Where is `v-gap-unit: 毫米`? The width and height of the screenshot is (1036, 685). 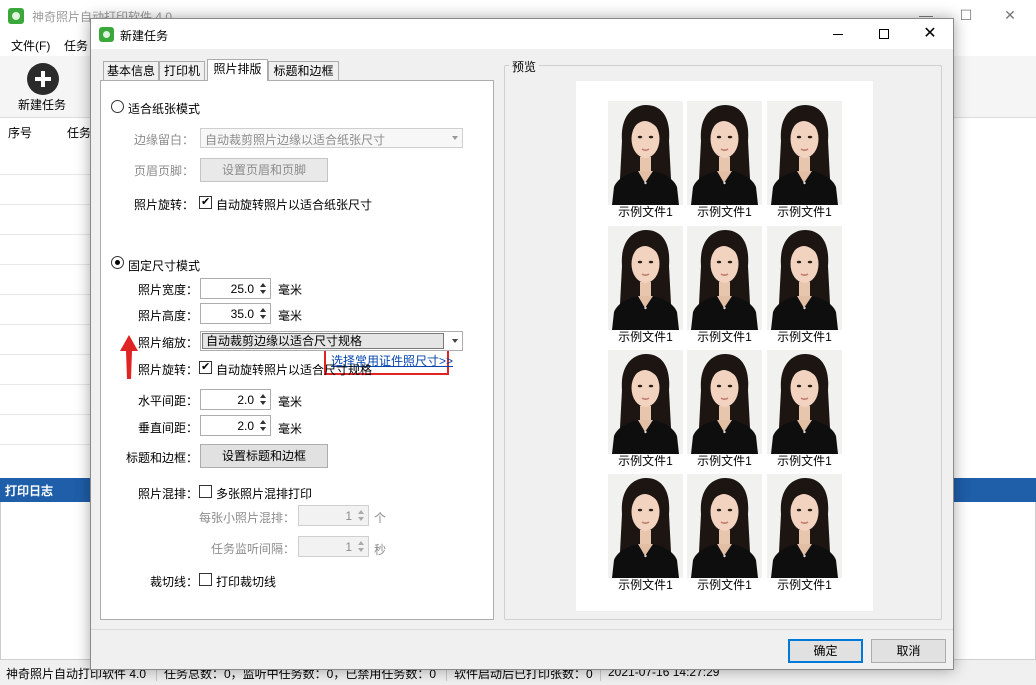 v-gap-unit: 毫米 is located at coordinates (290, 429).